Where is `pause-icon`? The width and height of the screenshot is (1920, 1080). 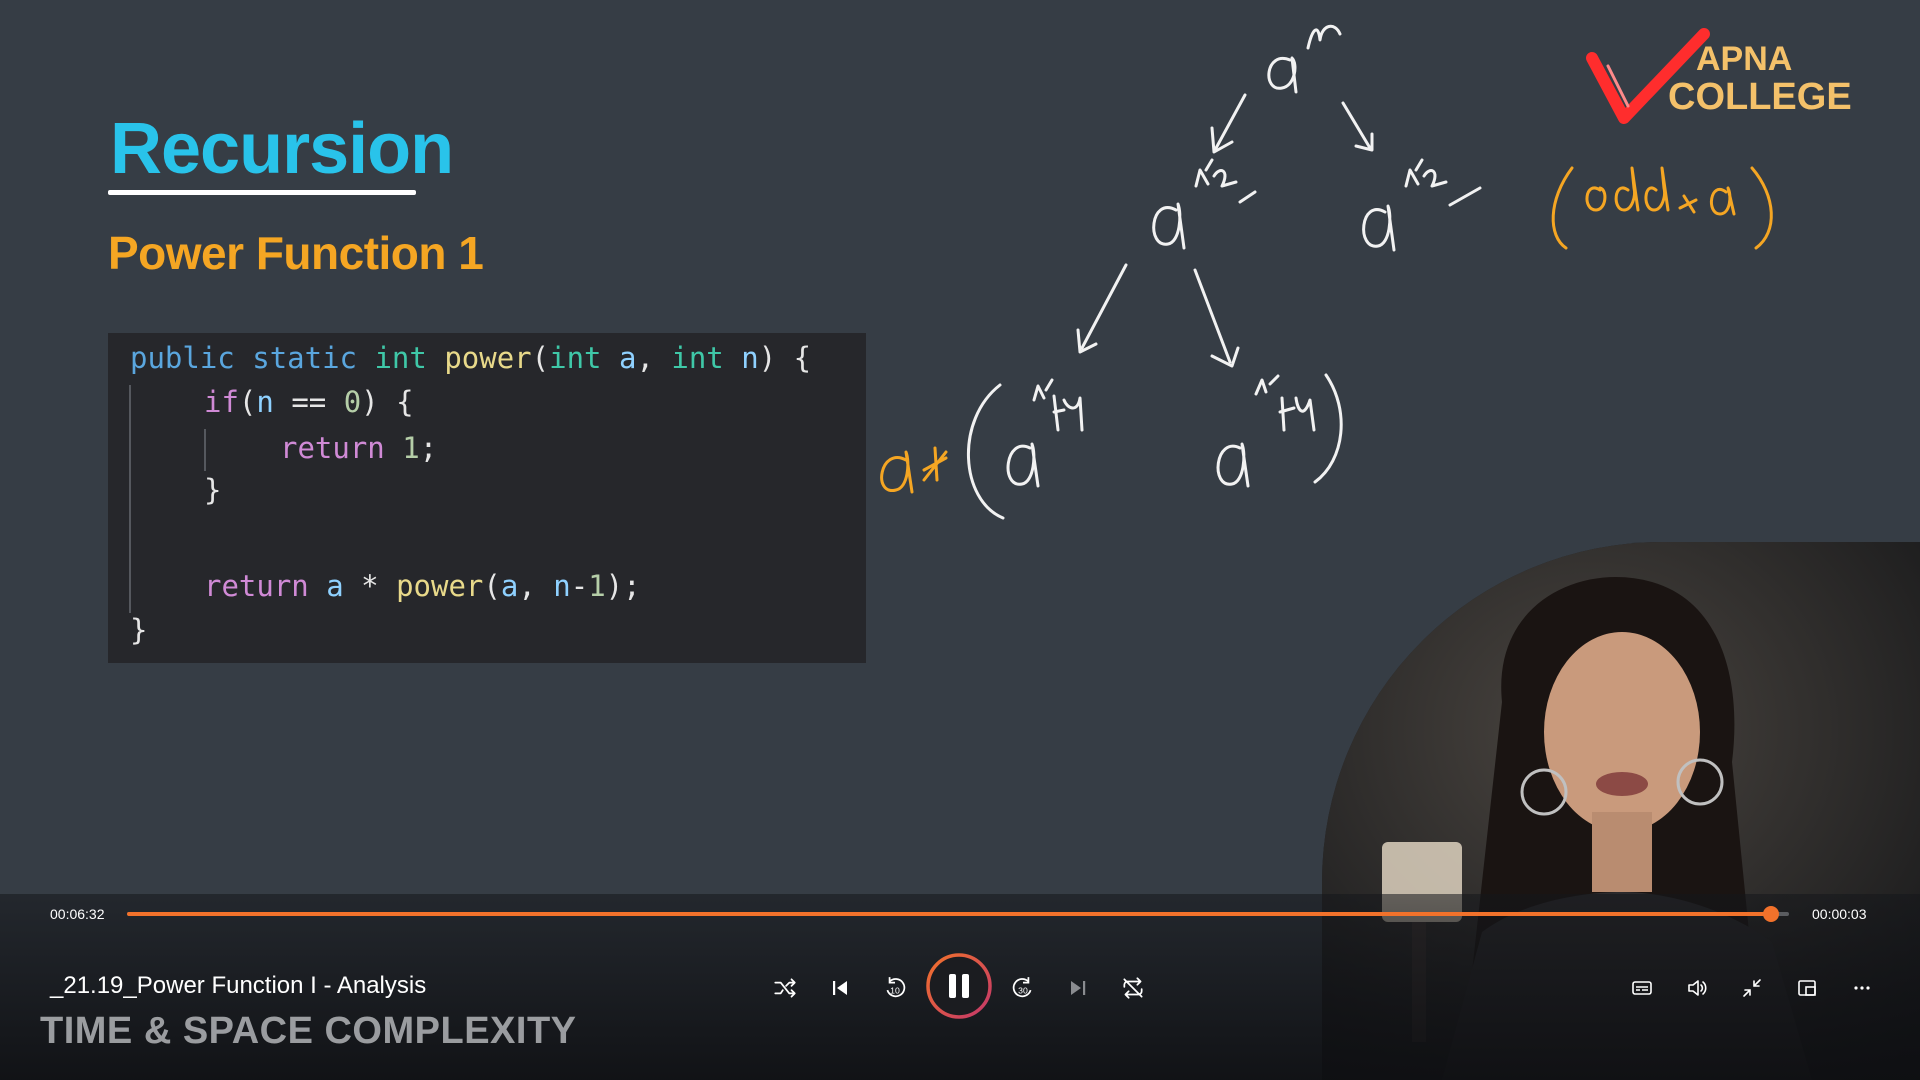 pause-icon is located at coordinates (959, 986).